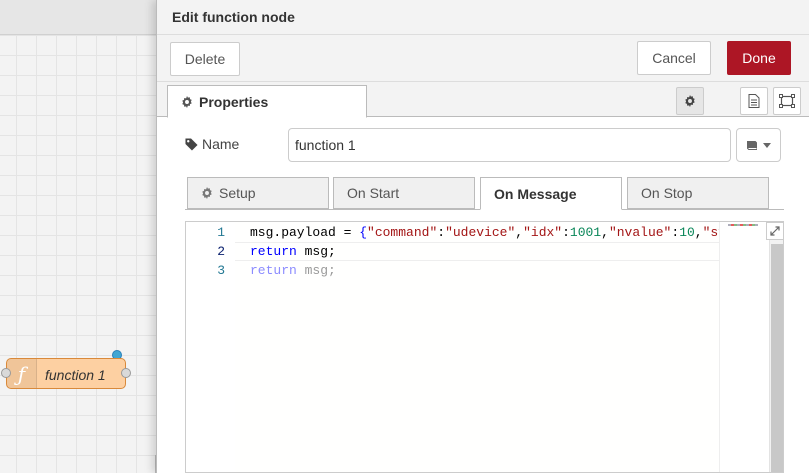 This screenshot has width=809, height=473. I want to click on tray-title: Edit function node, so click(233, 17).